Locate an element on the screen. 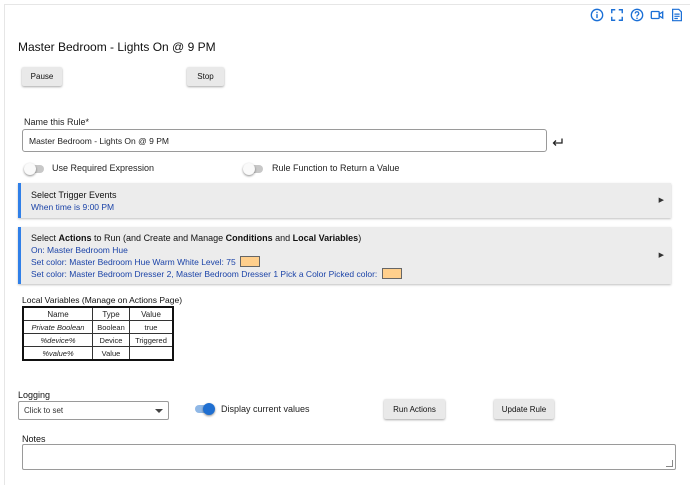 The height and width of the screenshot is (485, 690). required-expression-toggle is located at coordinates (34, 169).